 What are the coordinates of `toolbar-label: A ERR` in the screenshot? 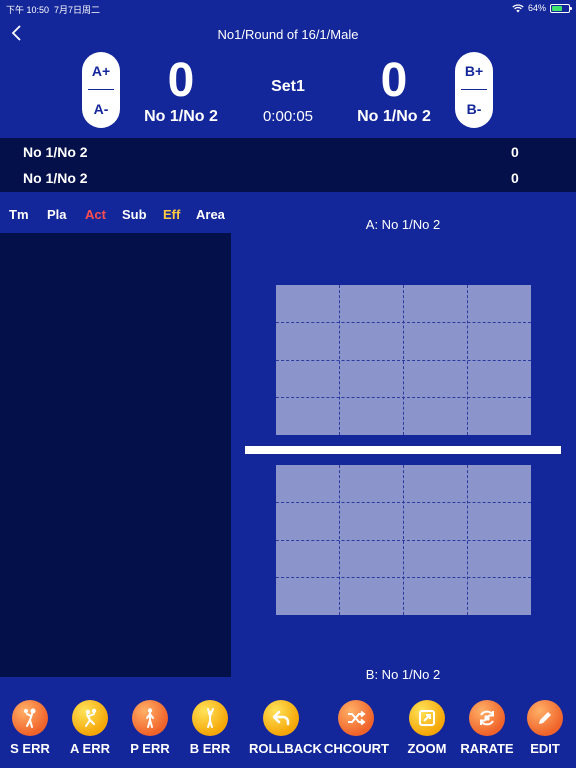 It's located at (90, 748).